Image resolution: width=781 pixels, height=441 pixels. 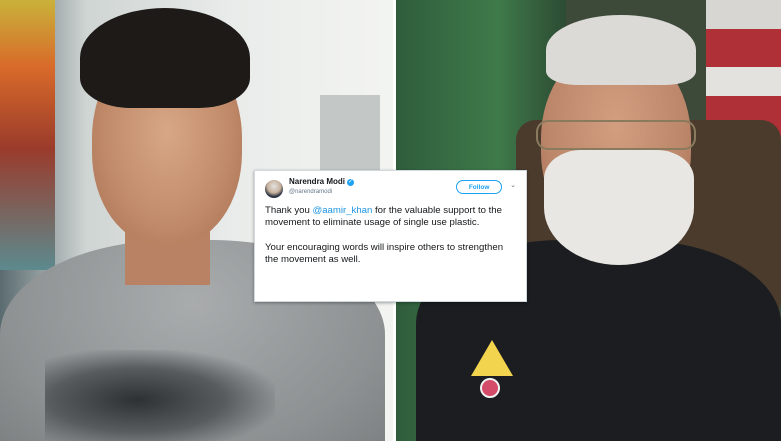 What do you see at coordinates (490, 388) in the screenshot?
I see `lapel-pin` at bounding box center [490, 388].